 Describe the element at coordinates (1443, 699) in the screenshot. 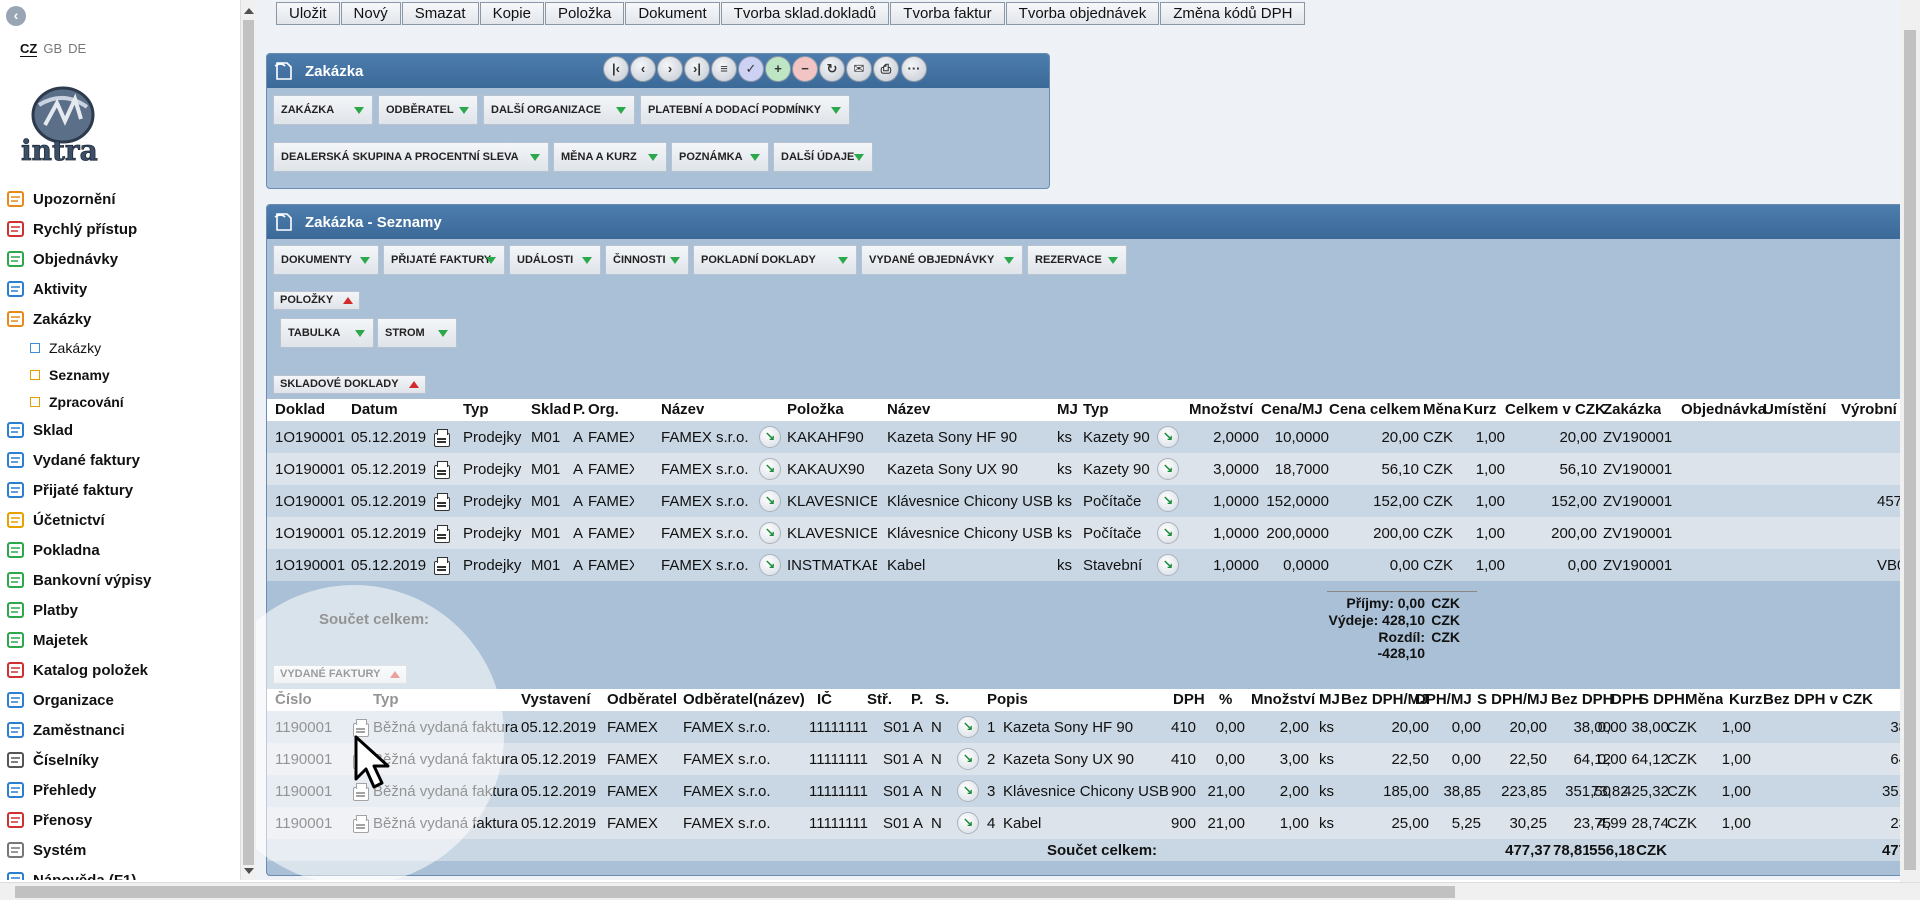

I see `column-header: DPH/MJ` at that location.